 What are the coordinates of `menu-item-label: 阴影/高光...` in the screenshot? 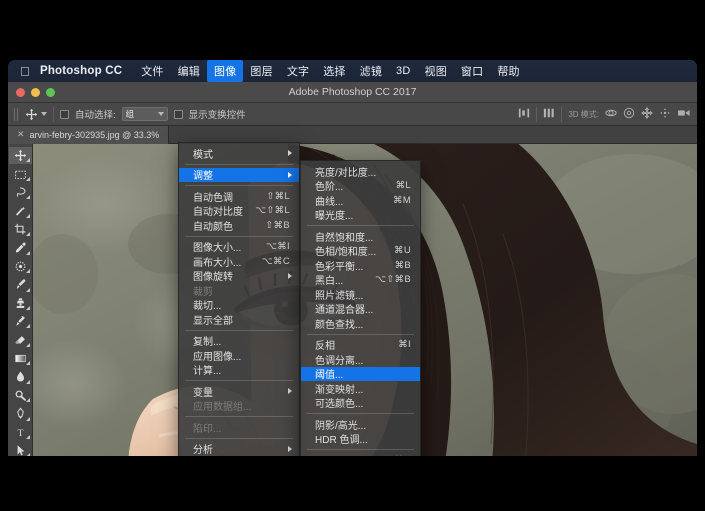 It's located at (341, 426).